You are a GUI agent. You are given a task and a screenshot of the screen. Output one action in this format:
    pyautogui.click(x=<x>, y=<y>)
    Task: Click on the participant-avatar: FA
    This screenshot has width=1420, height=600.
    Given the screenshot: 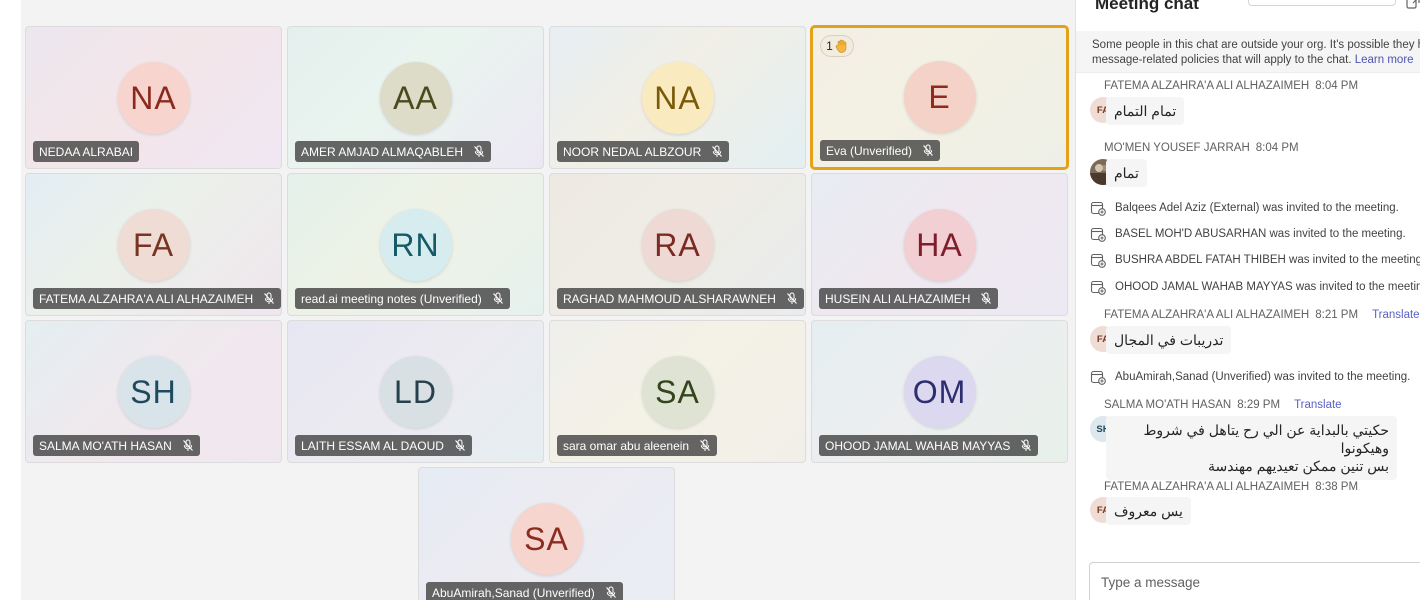 What is the action you would take?
    pyautogui.click(x=153, y=245)
    